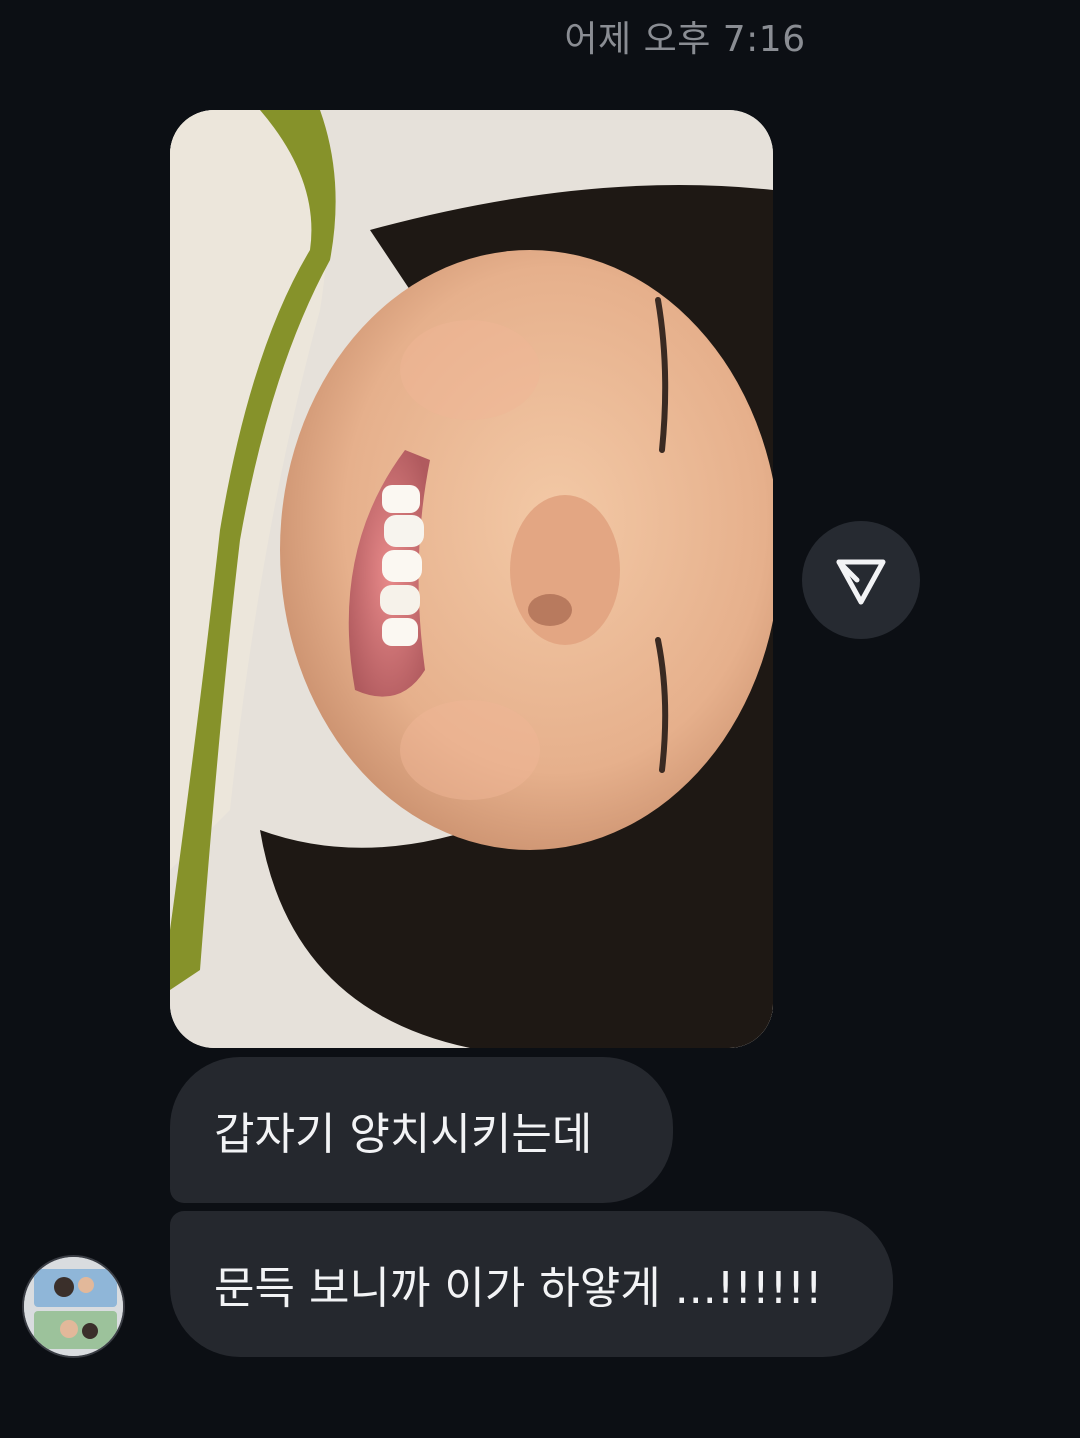 The image size is (1080, 1438). What do you see at coordinates (518, 1288) in the screenshot?
I see `message-text: 문득 보니까 이가 하얗게 ...!!!!!!` at bounding box center [518, 1288].